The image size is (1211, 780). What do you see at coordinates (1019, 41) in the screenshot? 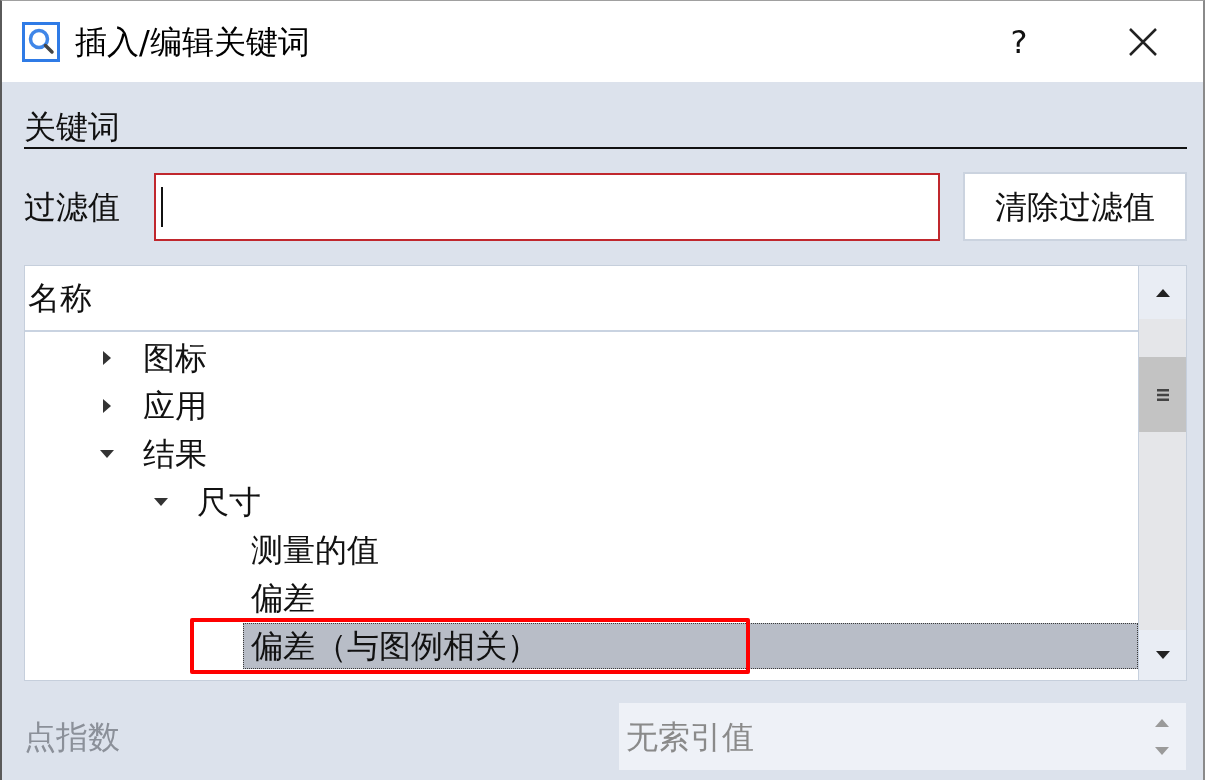
I see `help-button: ?` at bounding box center [1019, 41].